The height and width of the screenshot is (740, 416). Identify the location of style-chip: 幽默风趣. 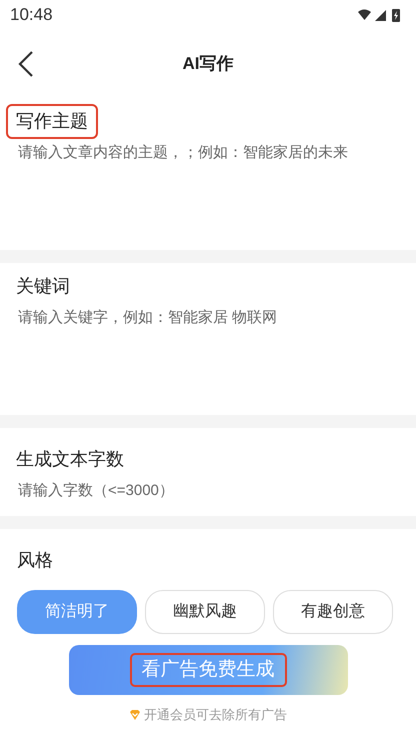
(205, 612).